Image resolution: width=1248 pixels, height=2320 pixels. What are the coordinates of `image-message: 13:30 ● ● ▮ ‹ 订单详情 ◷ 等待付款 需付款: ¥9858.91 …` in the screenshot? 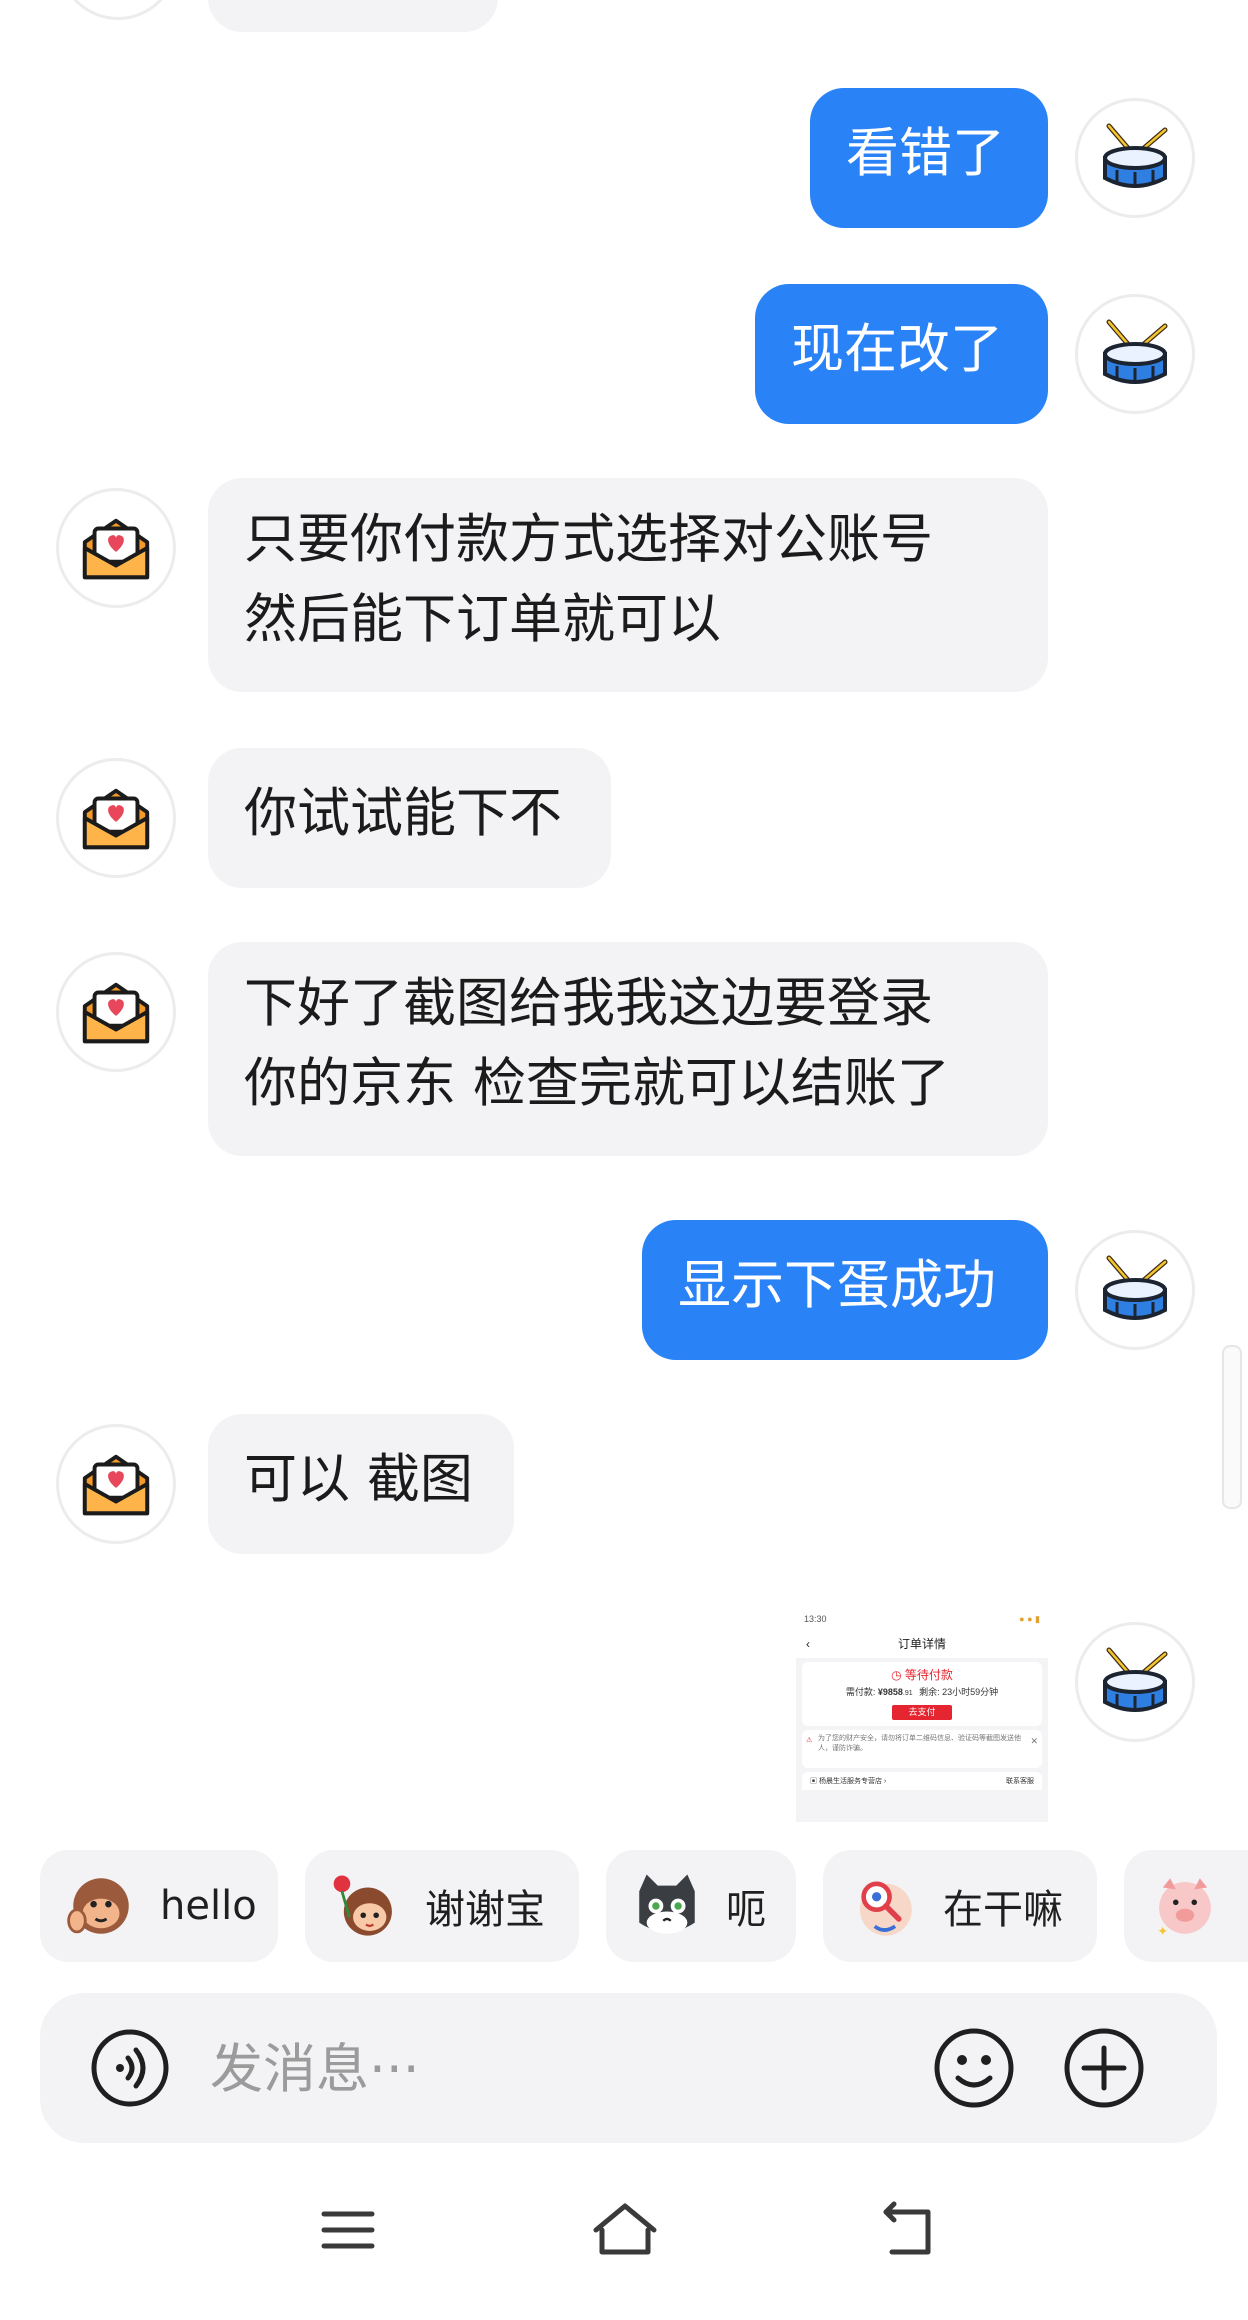 It's located at (922, 1717).